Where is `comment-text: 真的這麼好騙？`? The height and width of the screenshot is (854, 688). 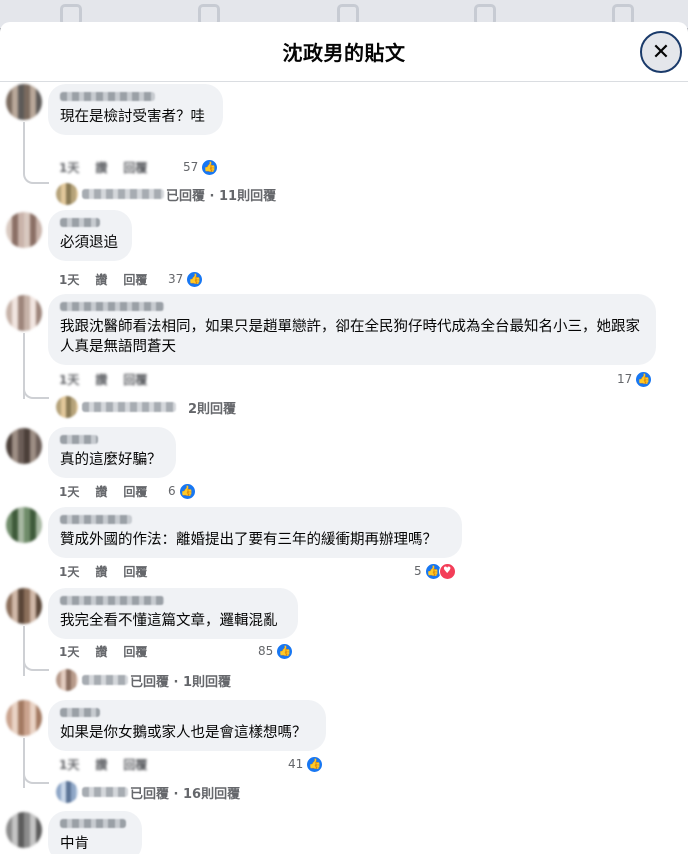
comment-text: 真的這麼好騙？ is located at coordinates (111, 460).